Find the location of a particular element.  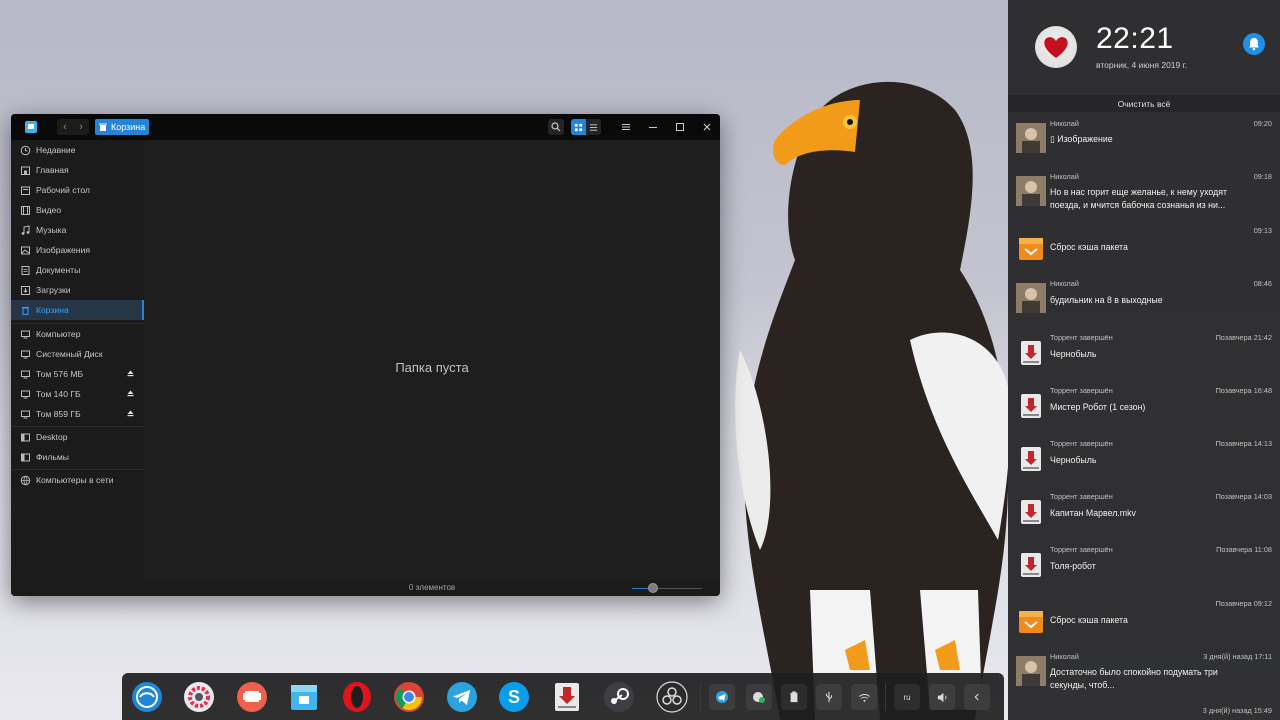

obs-icon is located at coordinates (672, 697).